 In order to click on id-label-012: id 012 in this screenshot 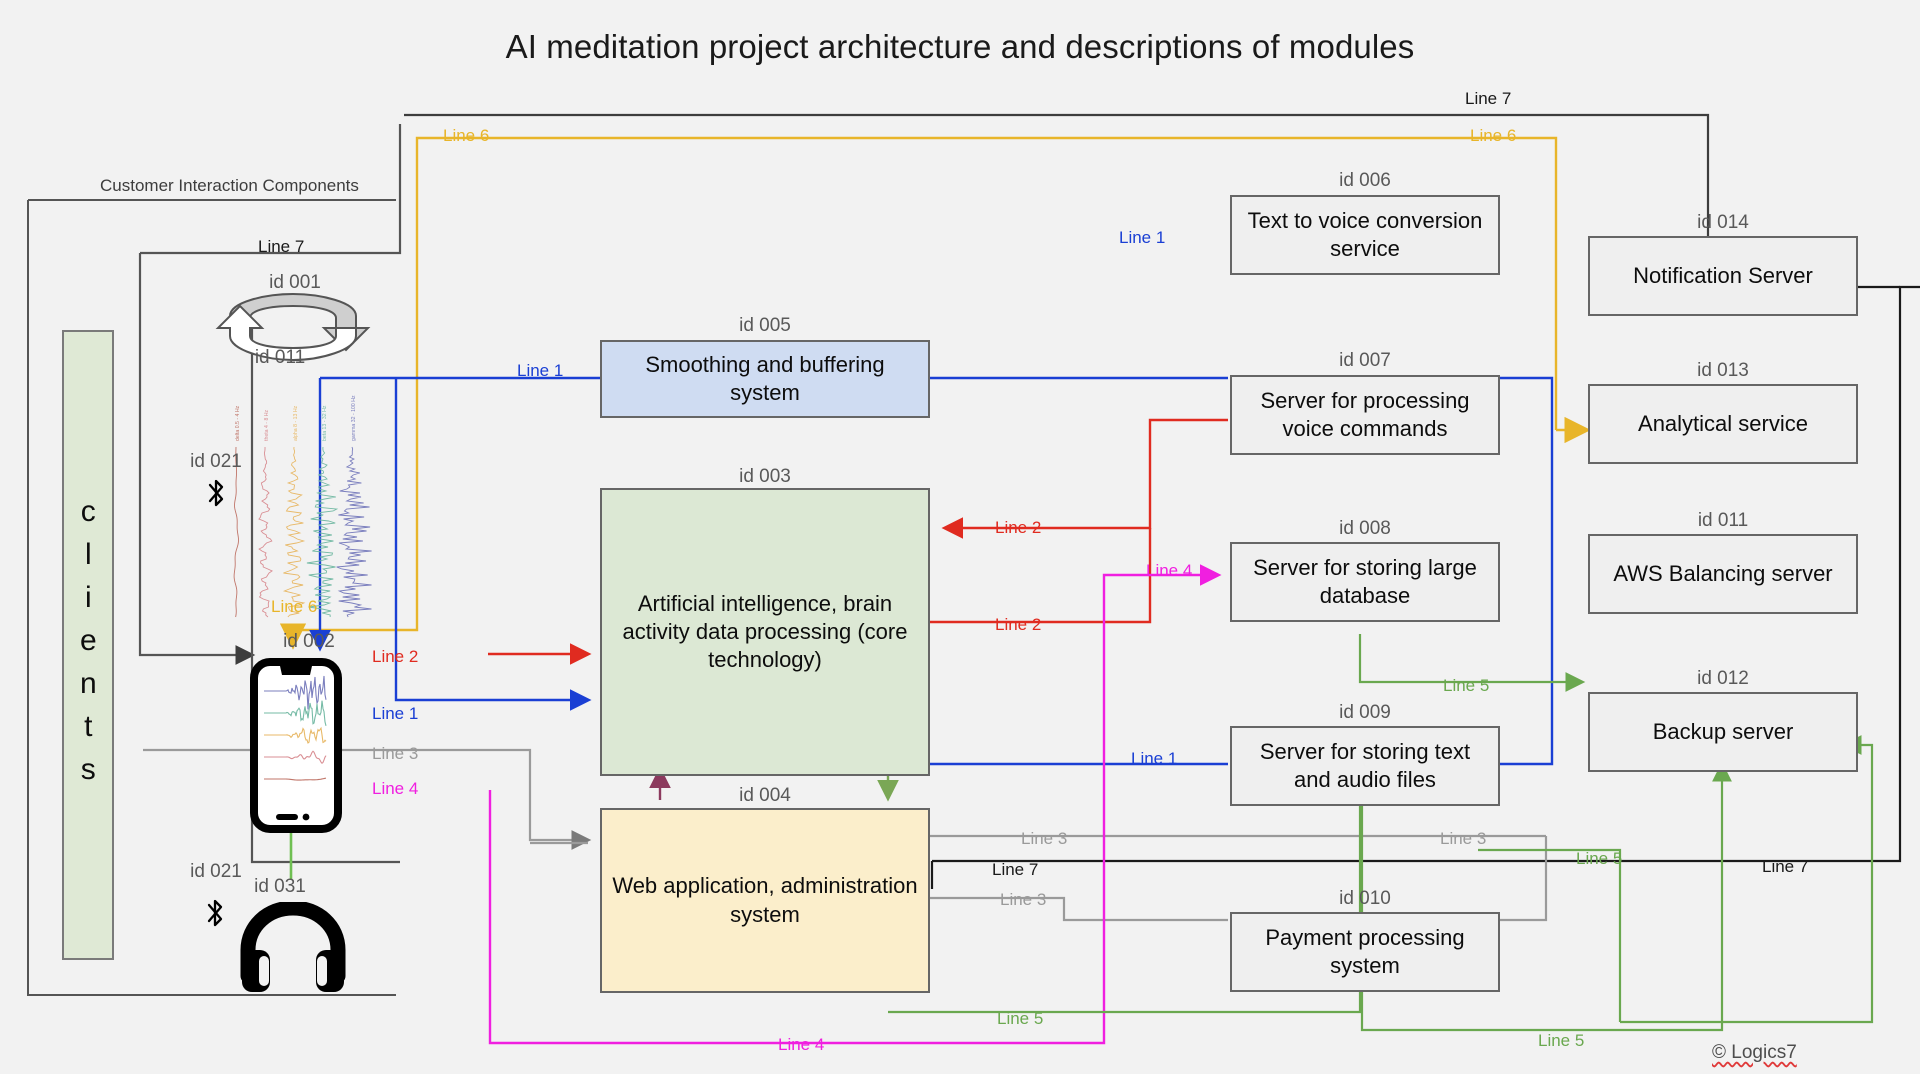, I will do `click(1723, 678)`.